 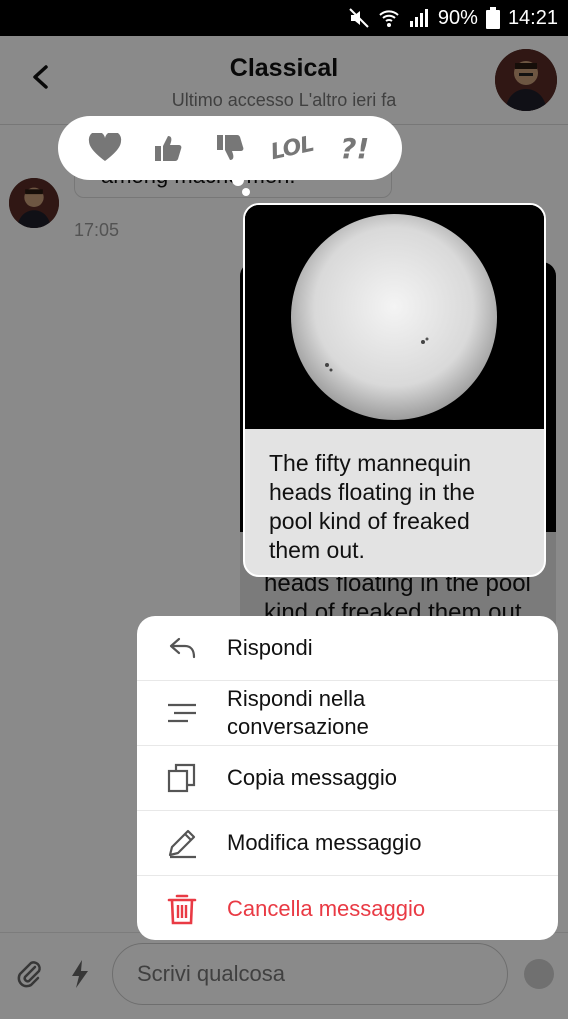 I want to click on copy-menu-item: Copia messaggio, so click(x=347, y=778).